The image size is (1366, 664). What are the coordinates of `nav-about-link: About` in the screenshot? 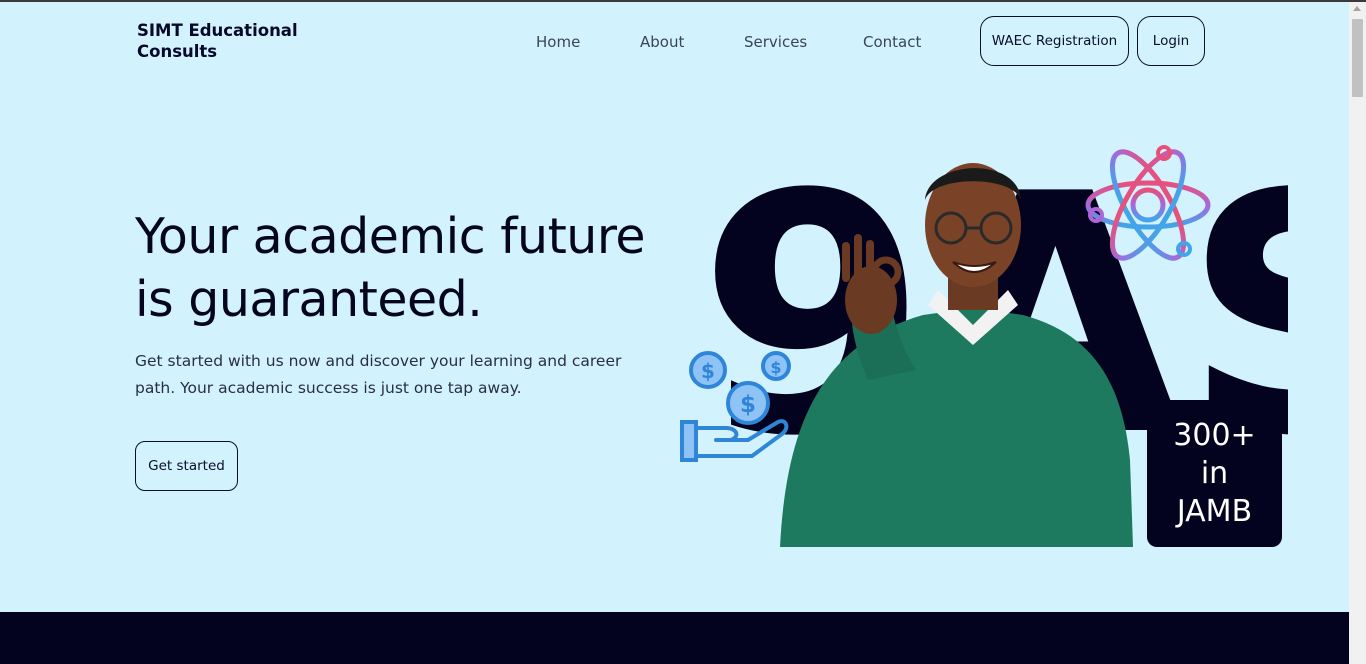 It's located at (662, 42).